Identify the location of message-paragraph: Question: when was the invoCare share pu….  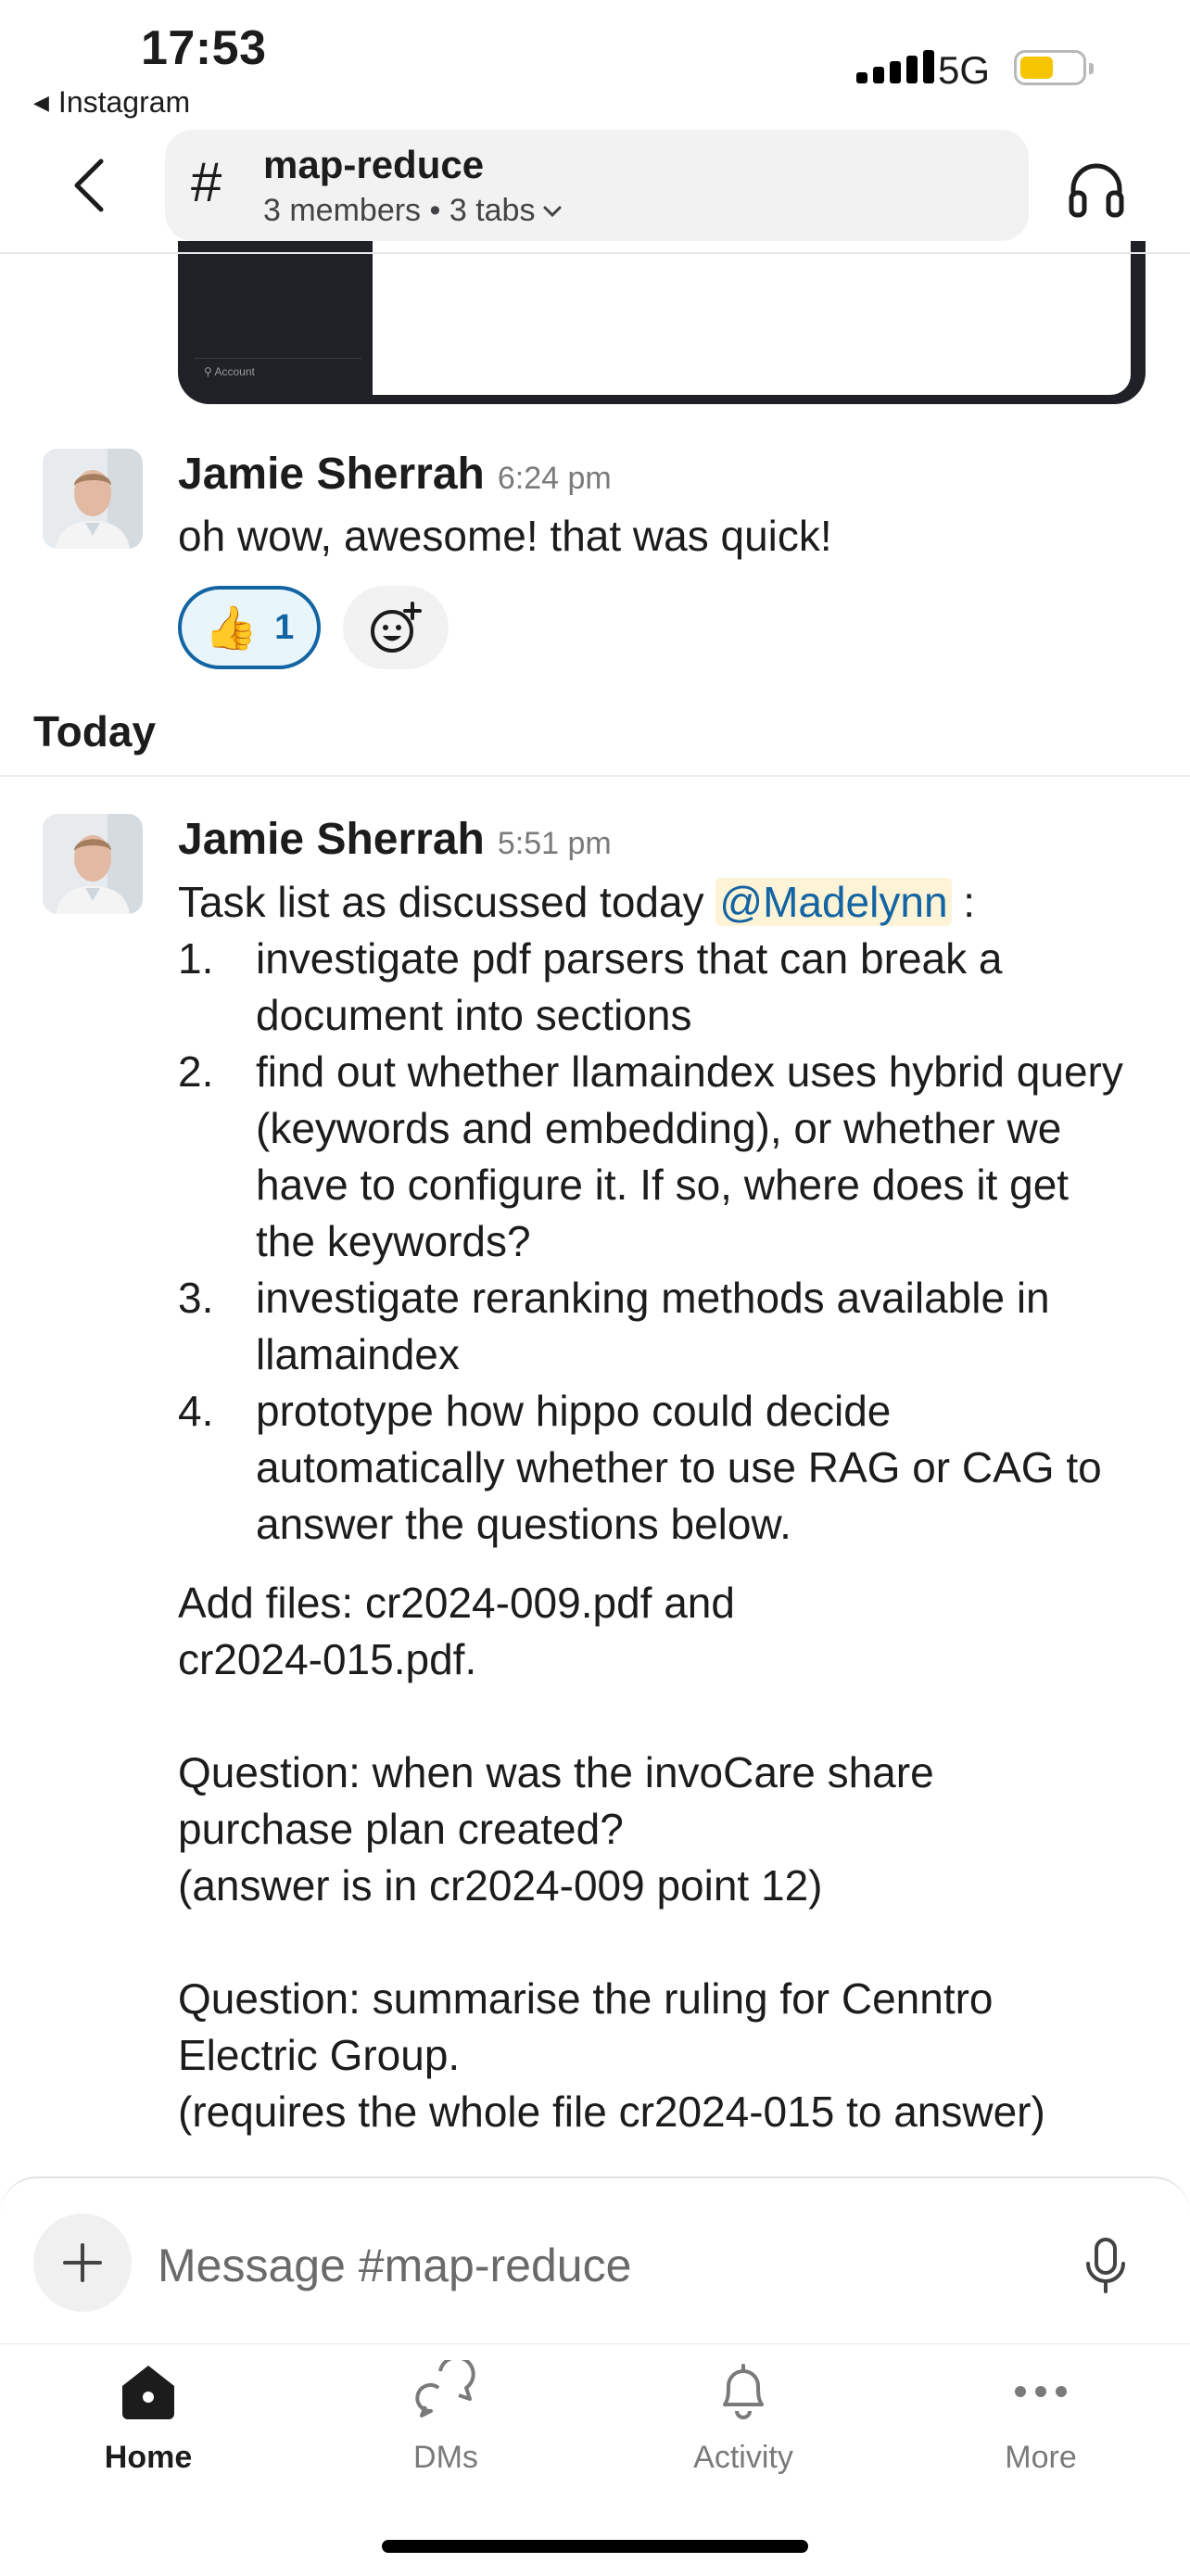
(669, 1829).